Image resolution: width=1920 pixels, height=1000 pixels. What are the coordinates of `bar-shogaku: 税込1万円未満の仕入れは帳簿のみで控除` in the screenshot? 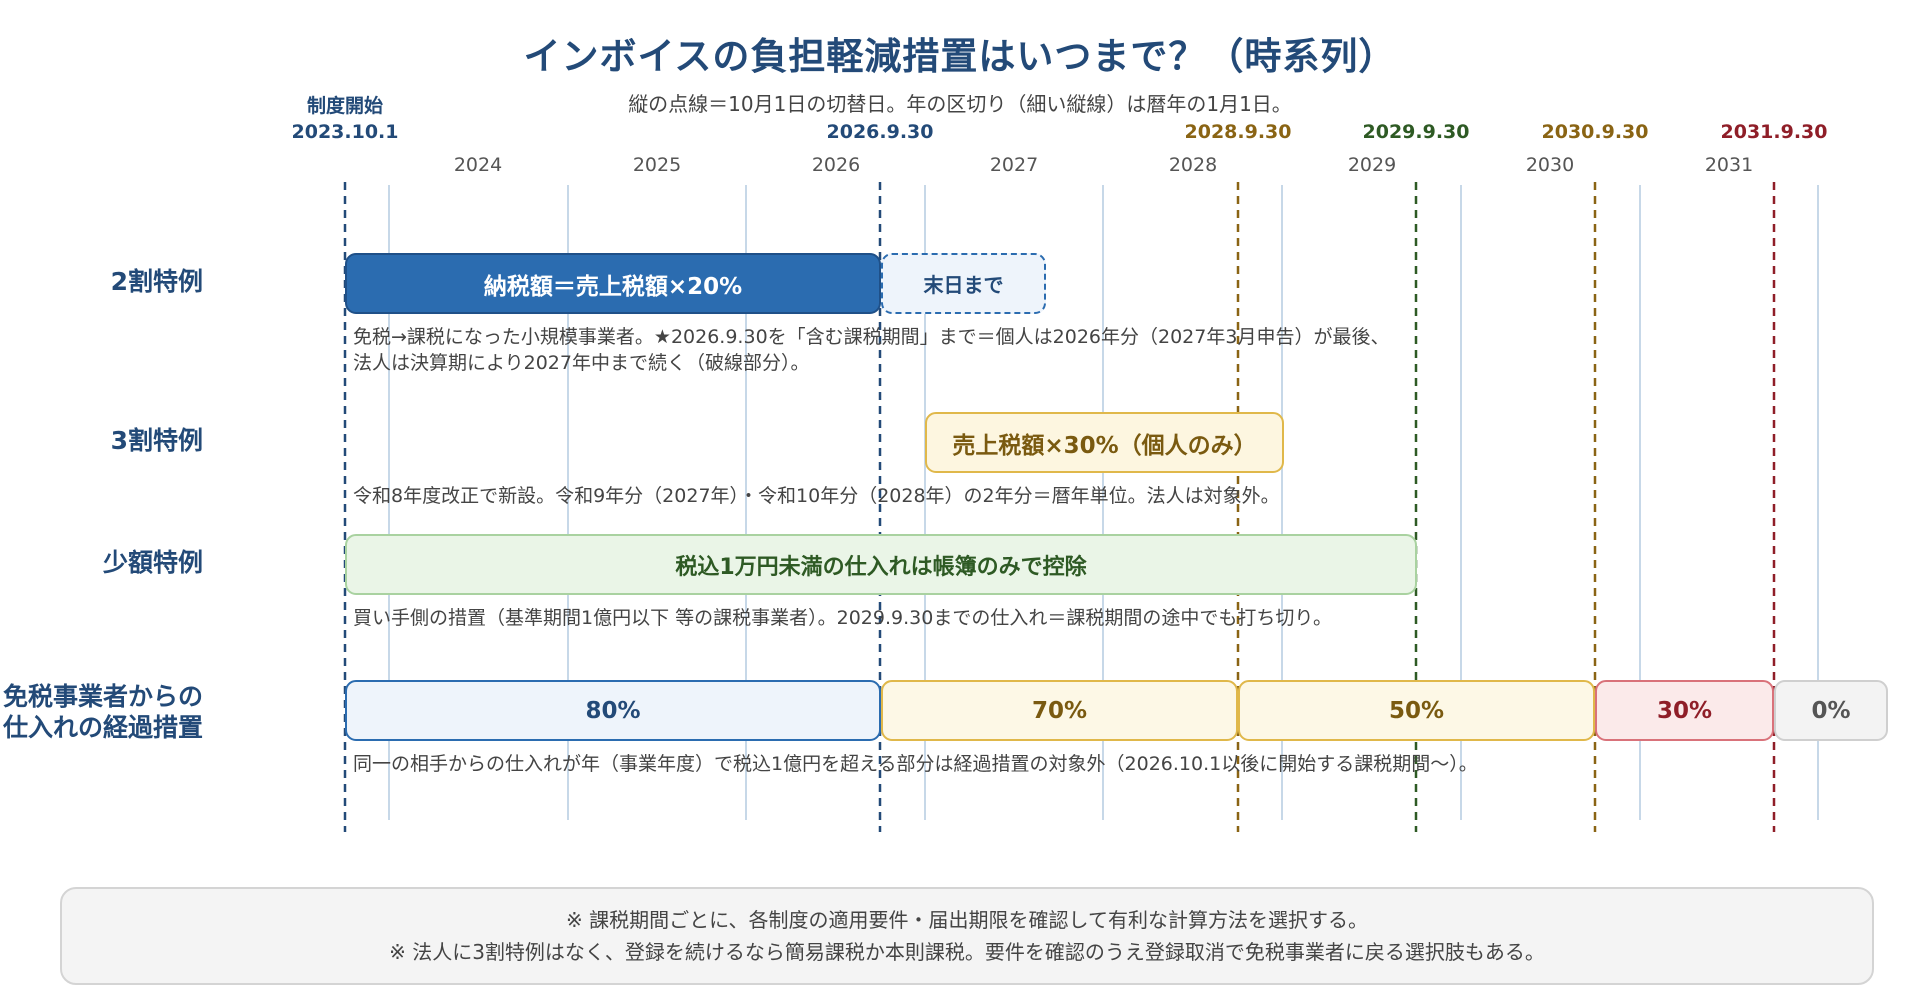 It's located at (881, 564).